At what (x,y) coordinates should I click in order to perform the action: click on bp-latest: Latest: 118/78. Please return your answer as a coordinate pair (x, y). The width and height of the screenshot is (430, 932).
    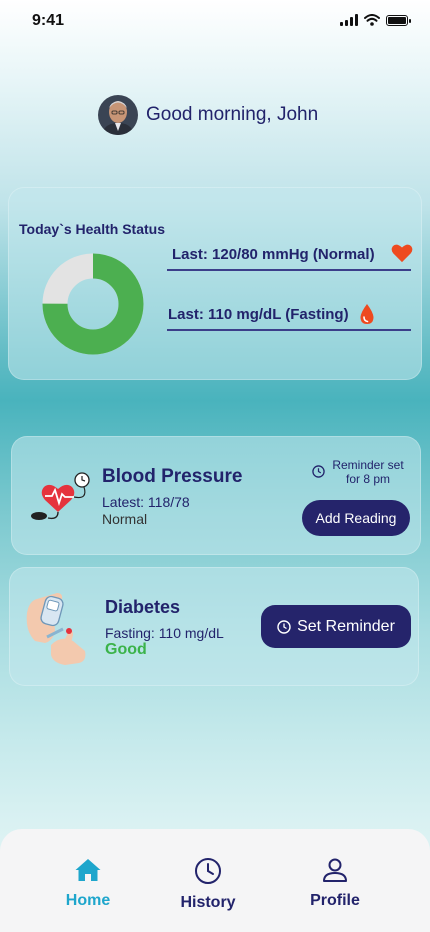
    Looking at the image, I should click on (146, 502).